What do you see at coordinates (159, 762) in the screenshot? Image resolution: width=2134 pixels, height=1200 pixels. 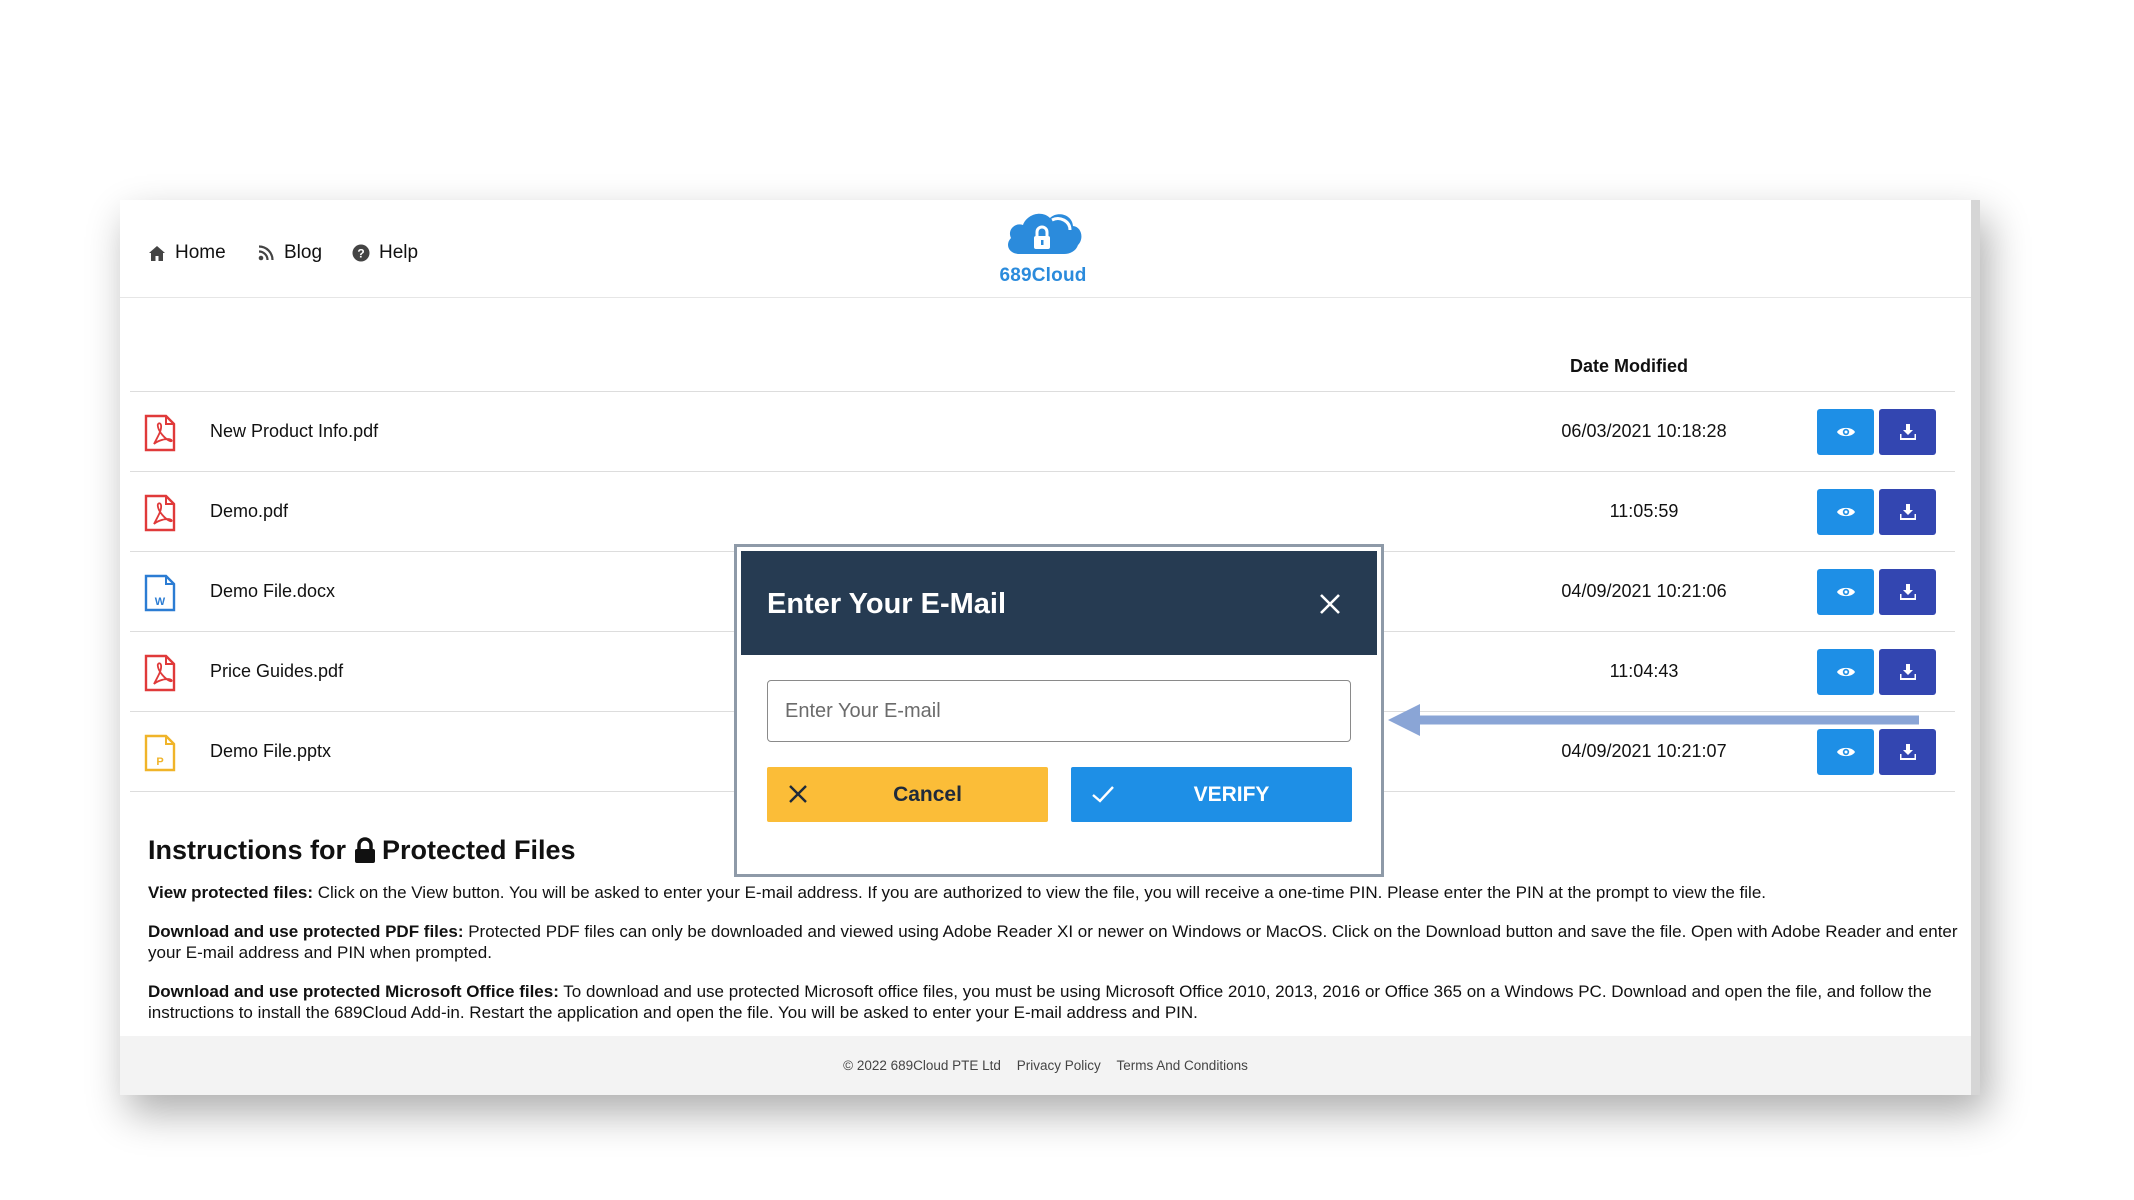 I see `svg-text: P` at bounding box center [159, 762].